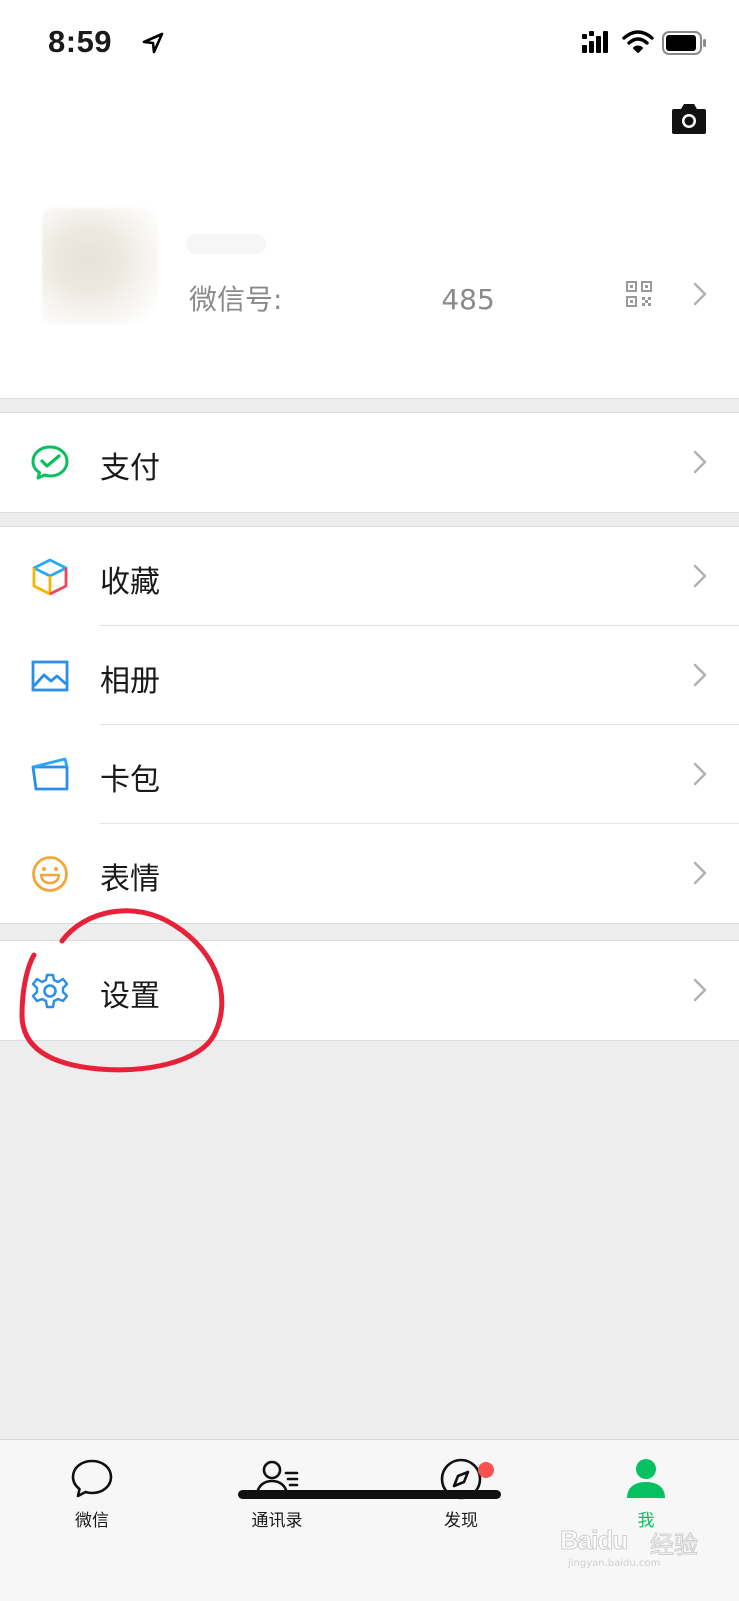 This screenshot has height=1601, width=739. Describe the element at coordinates (92, 1521) in the screenshot. I see `tab-label-chats: 微信` at that location.